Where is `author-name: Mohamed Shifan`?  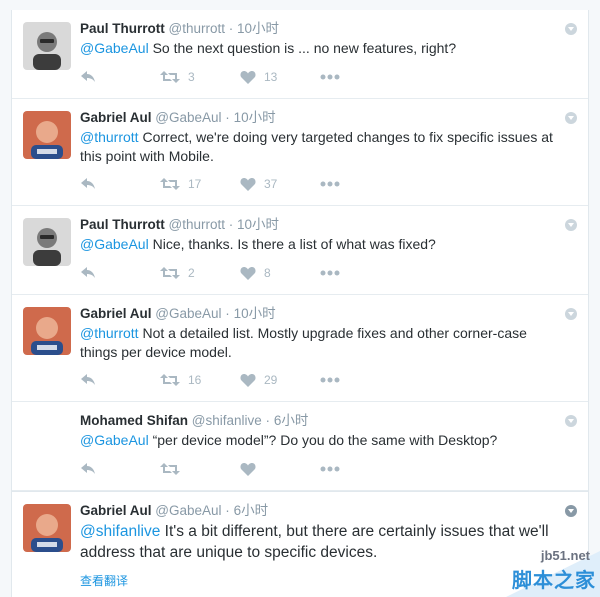 author-name: Mohamed Shifan is located at coordinates (134, 420).